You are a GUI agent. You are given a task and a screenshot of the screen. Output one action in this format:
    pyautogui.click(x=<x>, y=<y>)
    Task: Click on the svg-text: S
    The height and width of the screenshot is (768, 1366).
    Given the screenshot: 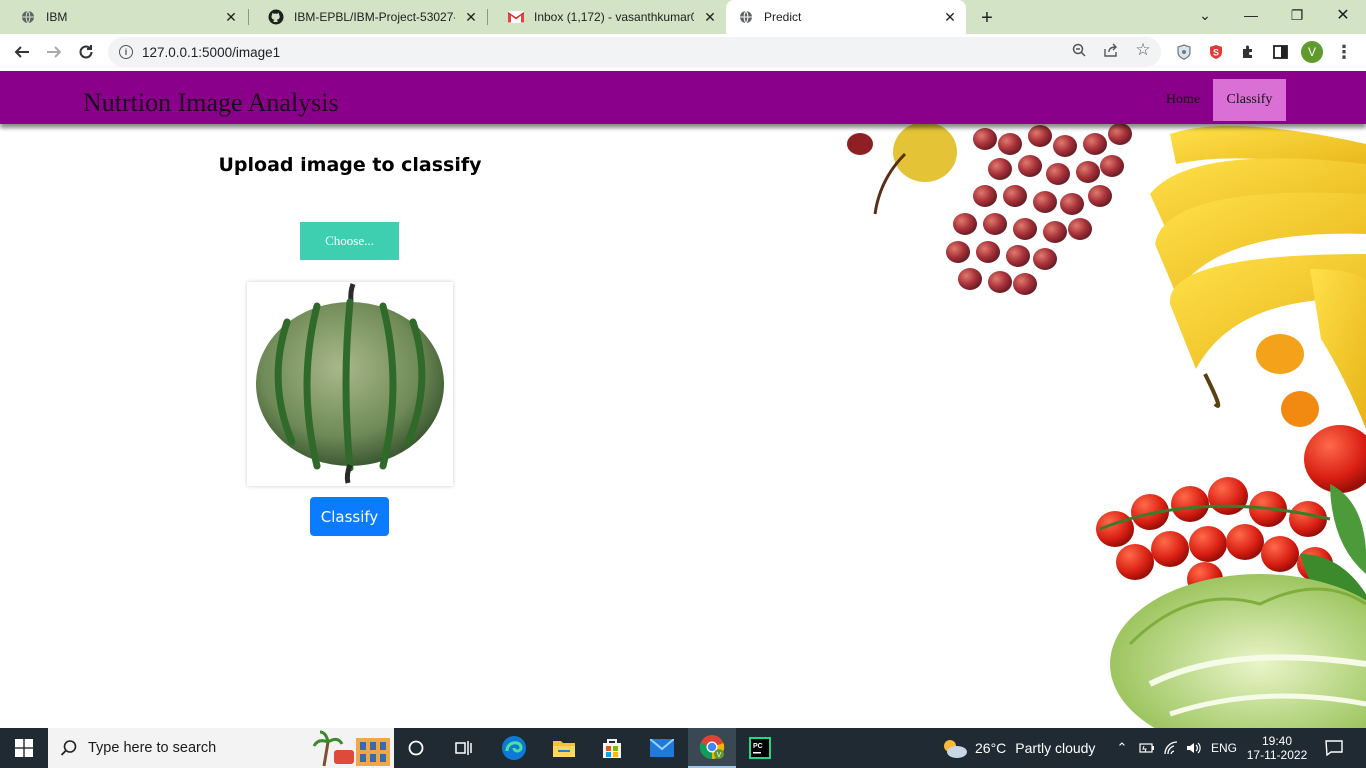 What is the action you would take?
    pyautogui.click(x=1216, y=53)
    